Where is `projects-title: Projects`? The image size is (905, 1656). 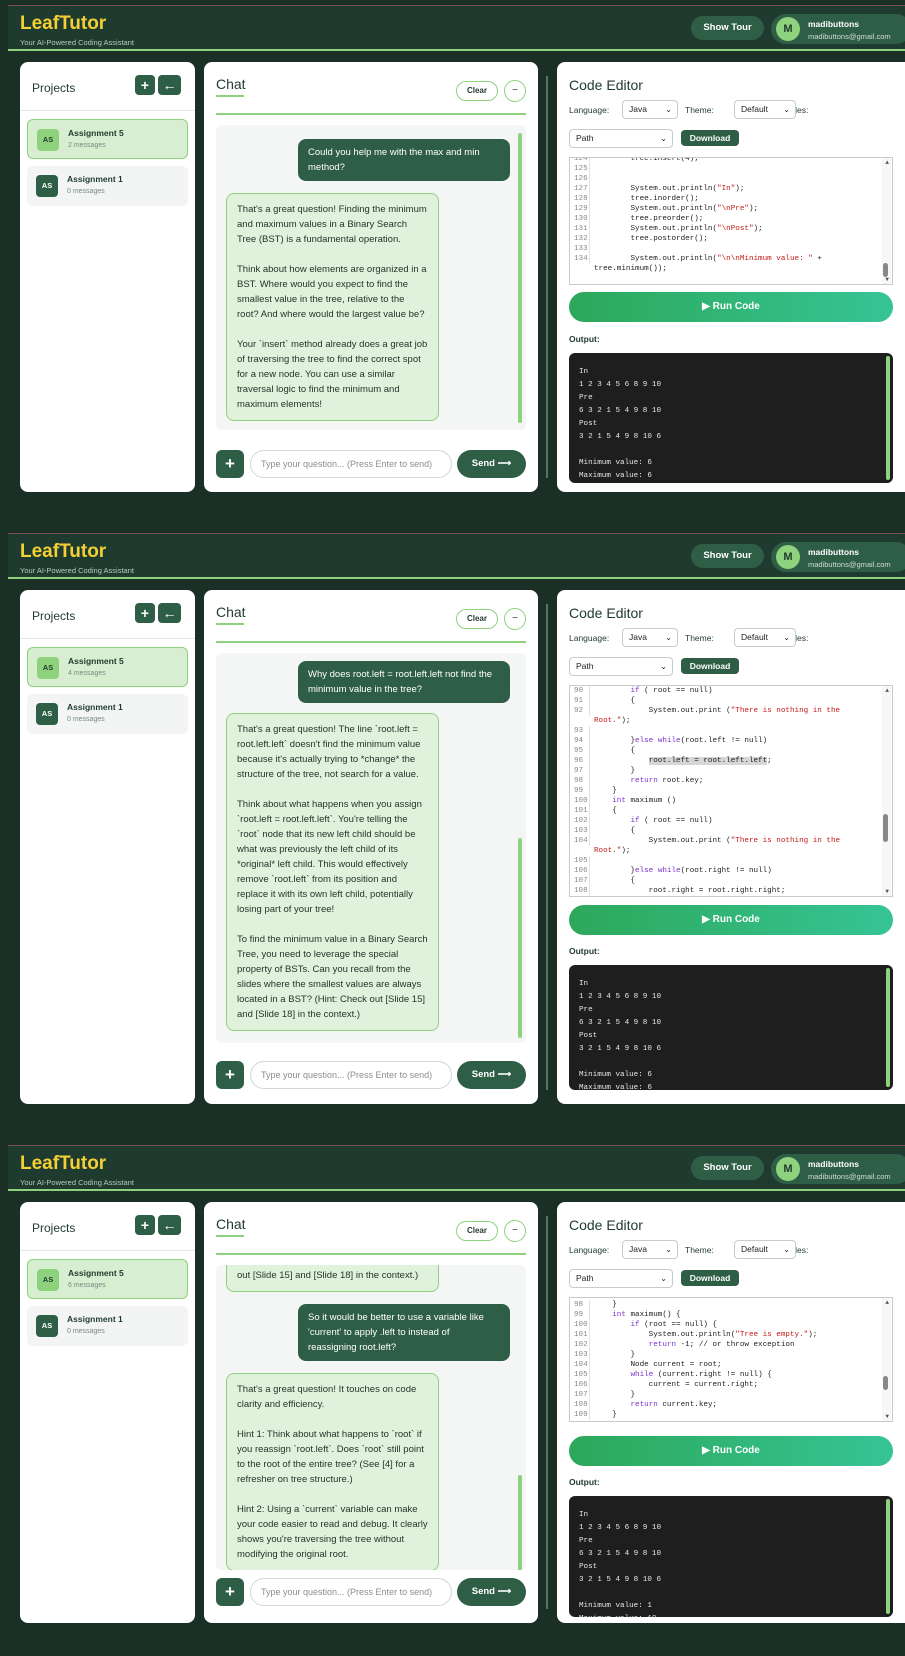 projects-title: Projects is located at coordinates (54, 616).